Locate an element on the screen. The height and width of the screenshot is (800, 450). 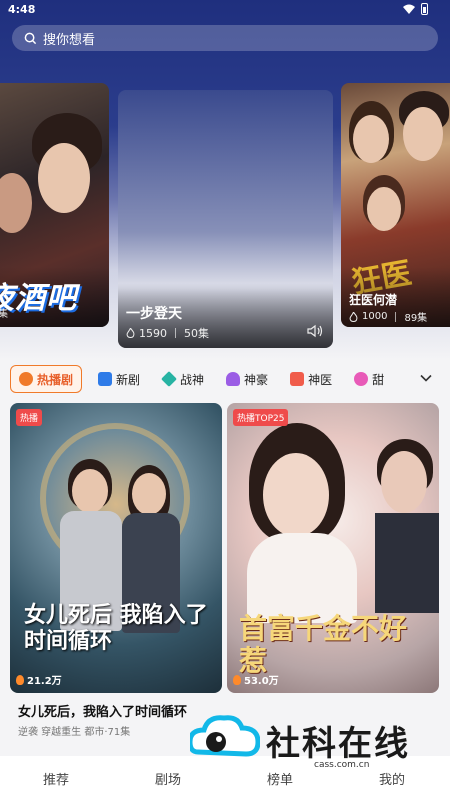
tab-doctor: 神医 is located at coordinates (311, 379).